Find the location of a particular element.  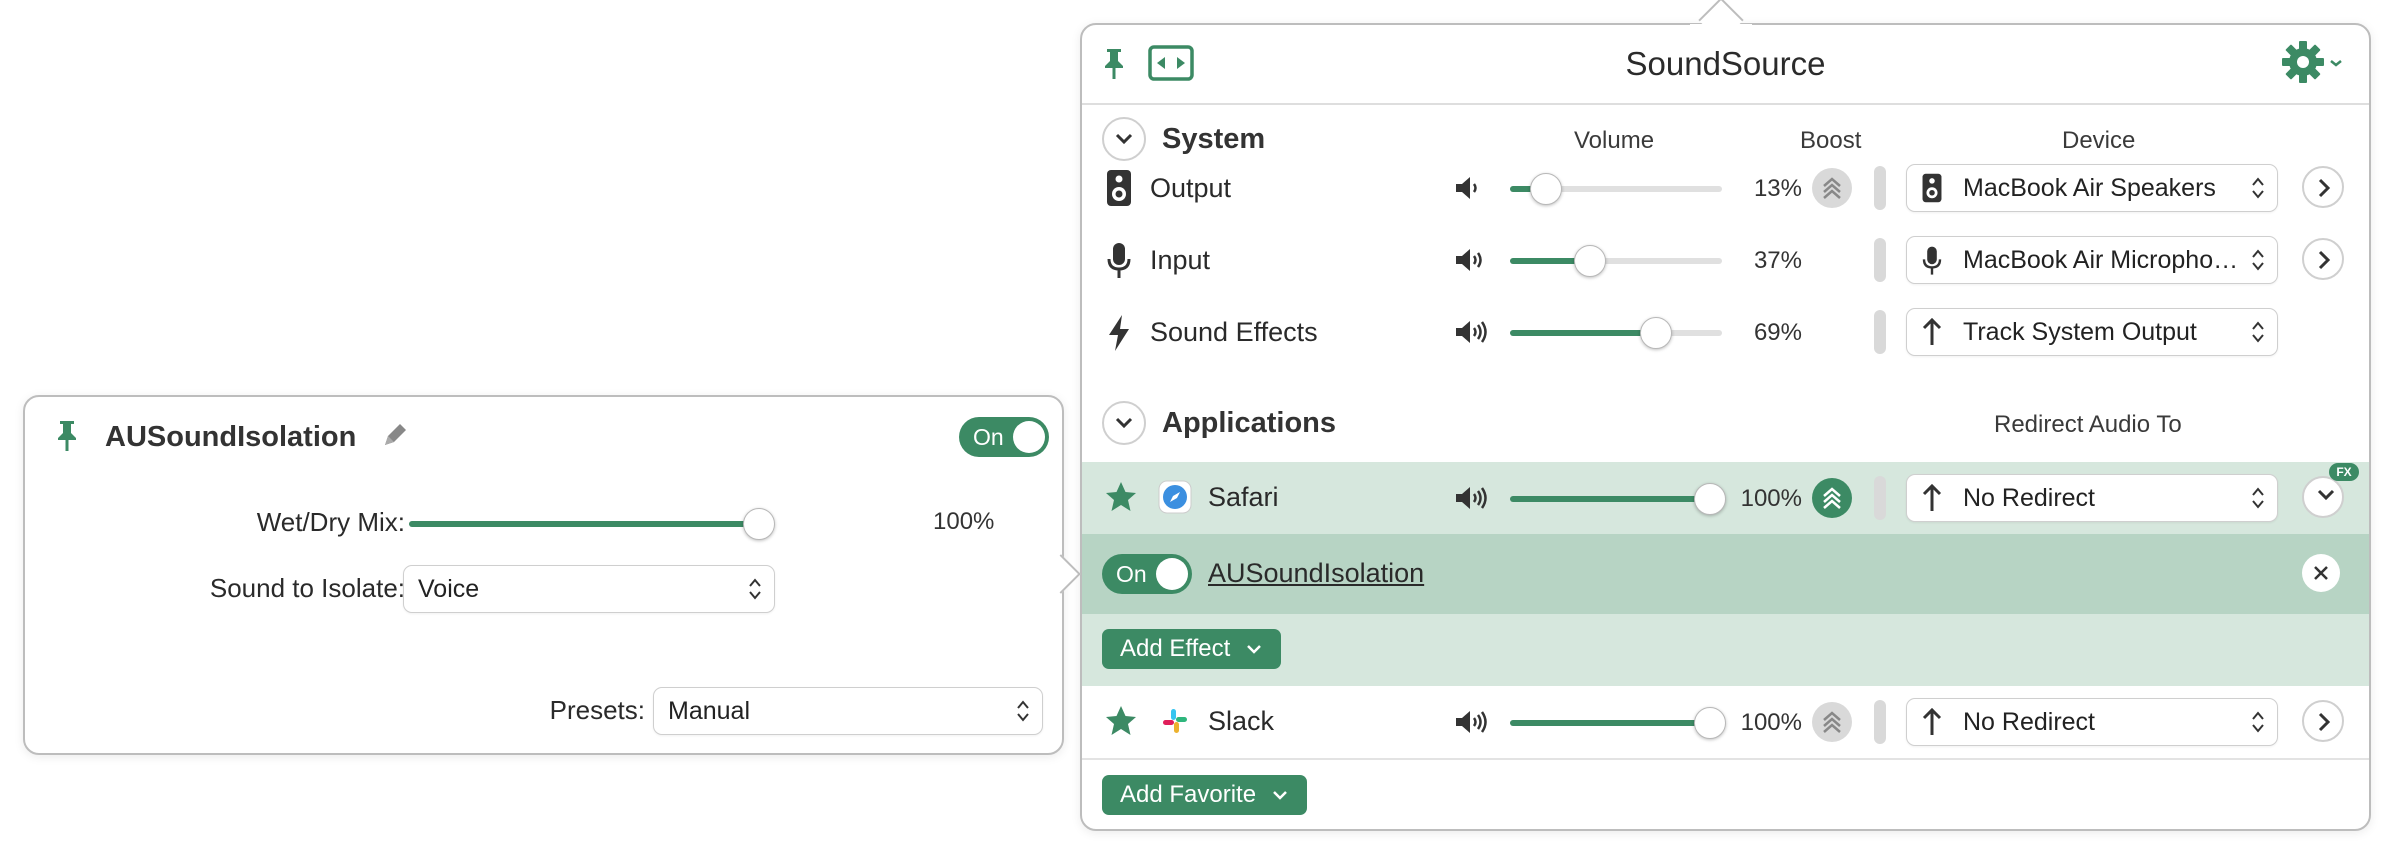

presets-select: Manual is located at coordinates (848, 711).